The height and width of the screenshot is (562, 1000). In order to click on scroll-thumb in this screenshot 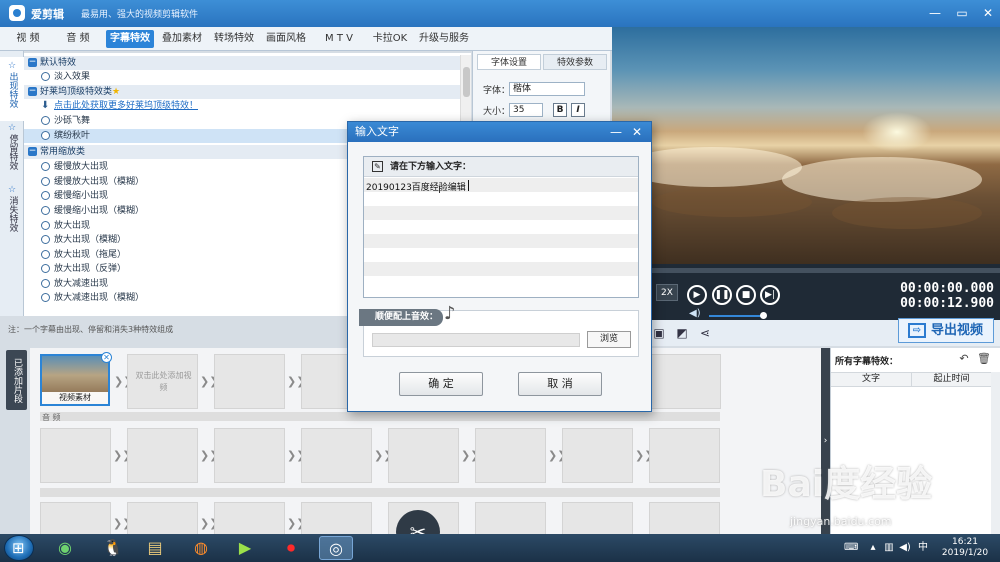, I will do `click(466, 82)`.